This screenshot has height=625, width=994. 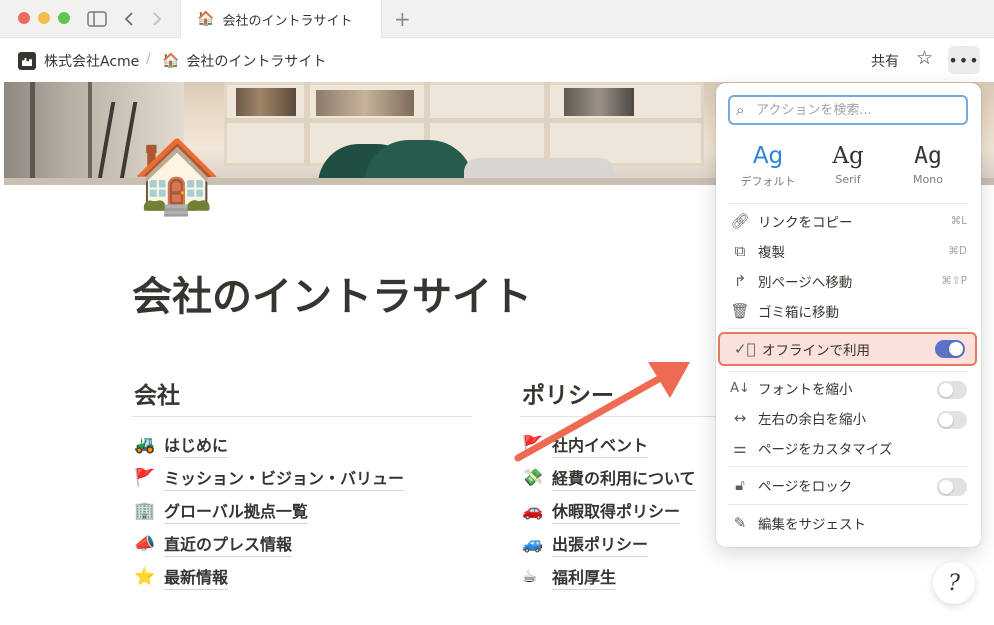 What do you see at coordinates (771, 253) in the screenshot?
I see `menu-item-label: 複製` at bounding box center [771, 253].